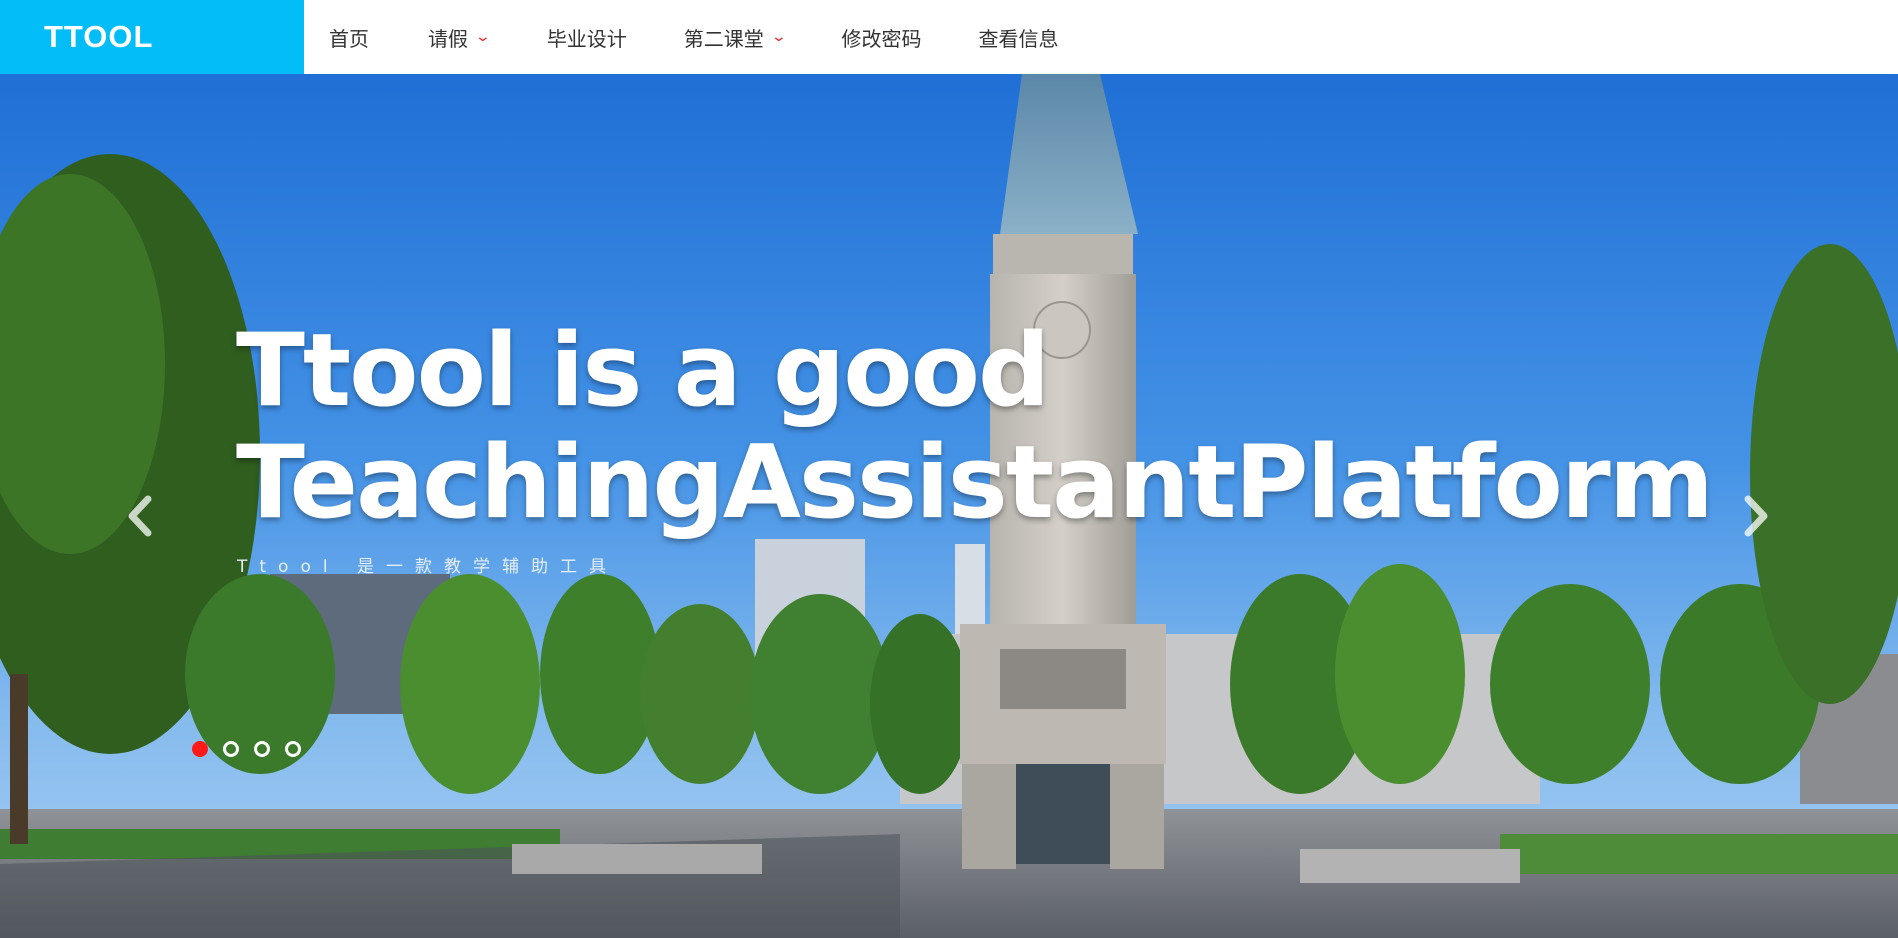  What do you see at coordinates (643, 370) in the screenshot?
I see `hero-title-line-1: Ttool is a good` at bounding box center [643, 370].